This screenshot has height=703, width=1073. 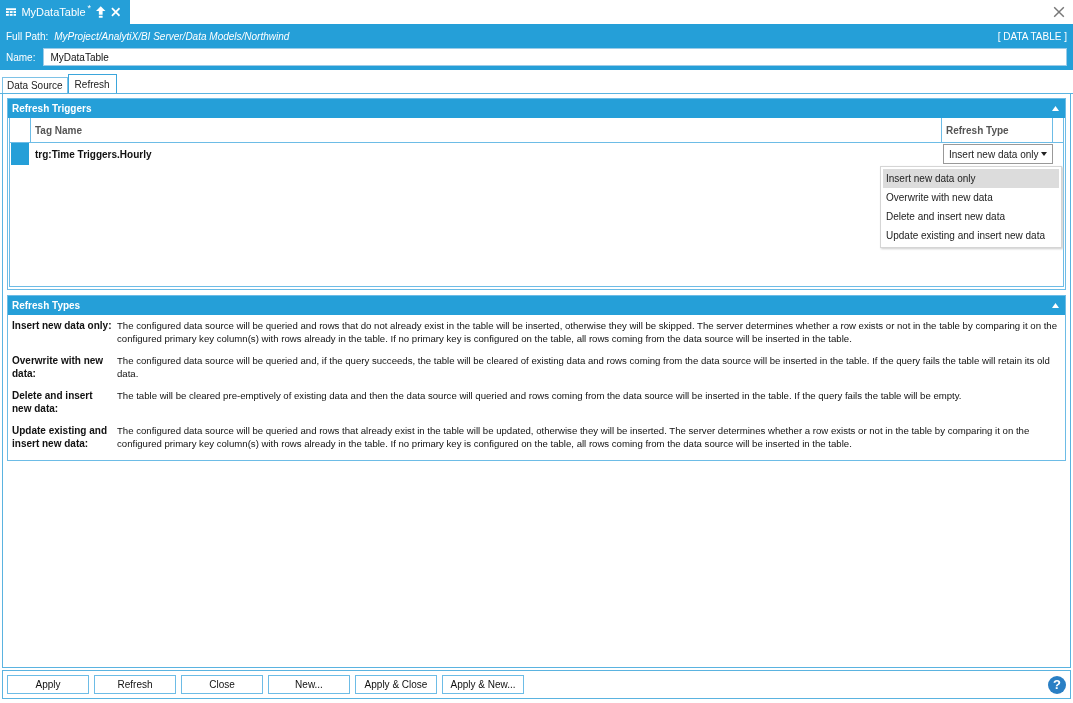 I want to click on path-text: MyProject/AnalytiX/BI Server/Data Models/Northwind, so click(x=172, y=36).